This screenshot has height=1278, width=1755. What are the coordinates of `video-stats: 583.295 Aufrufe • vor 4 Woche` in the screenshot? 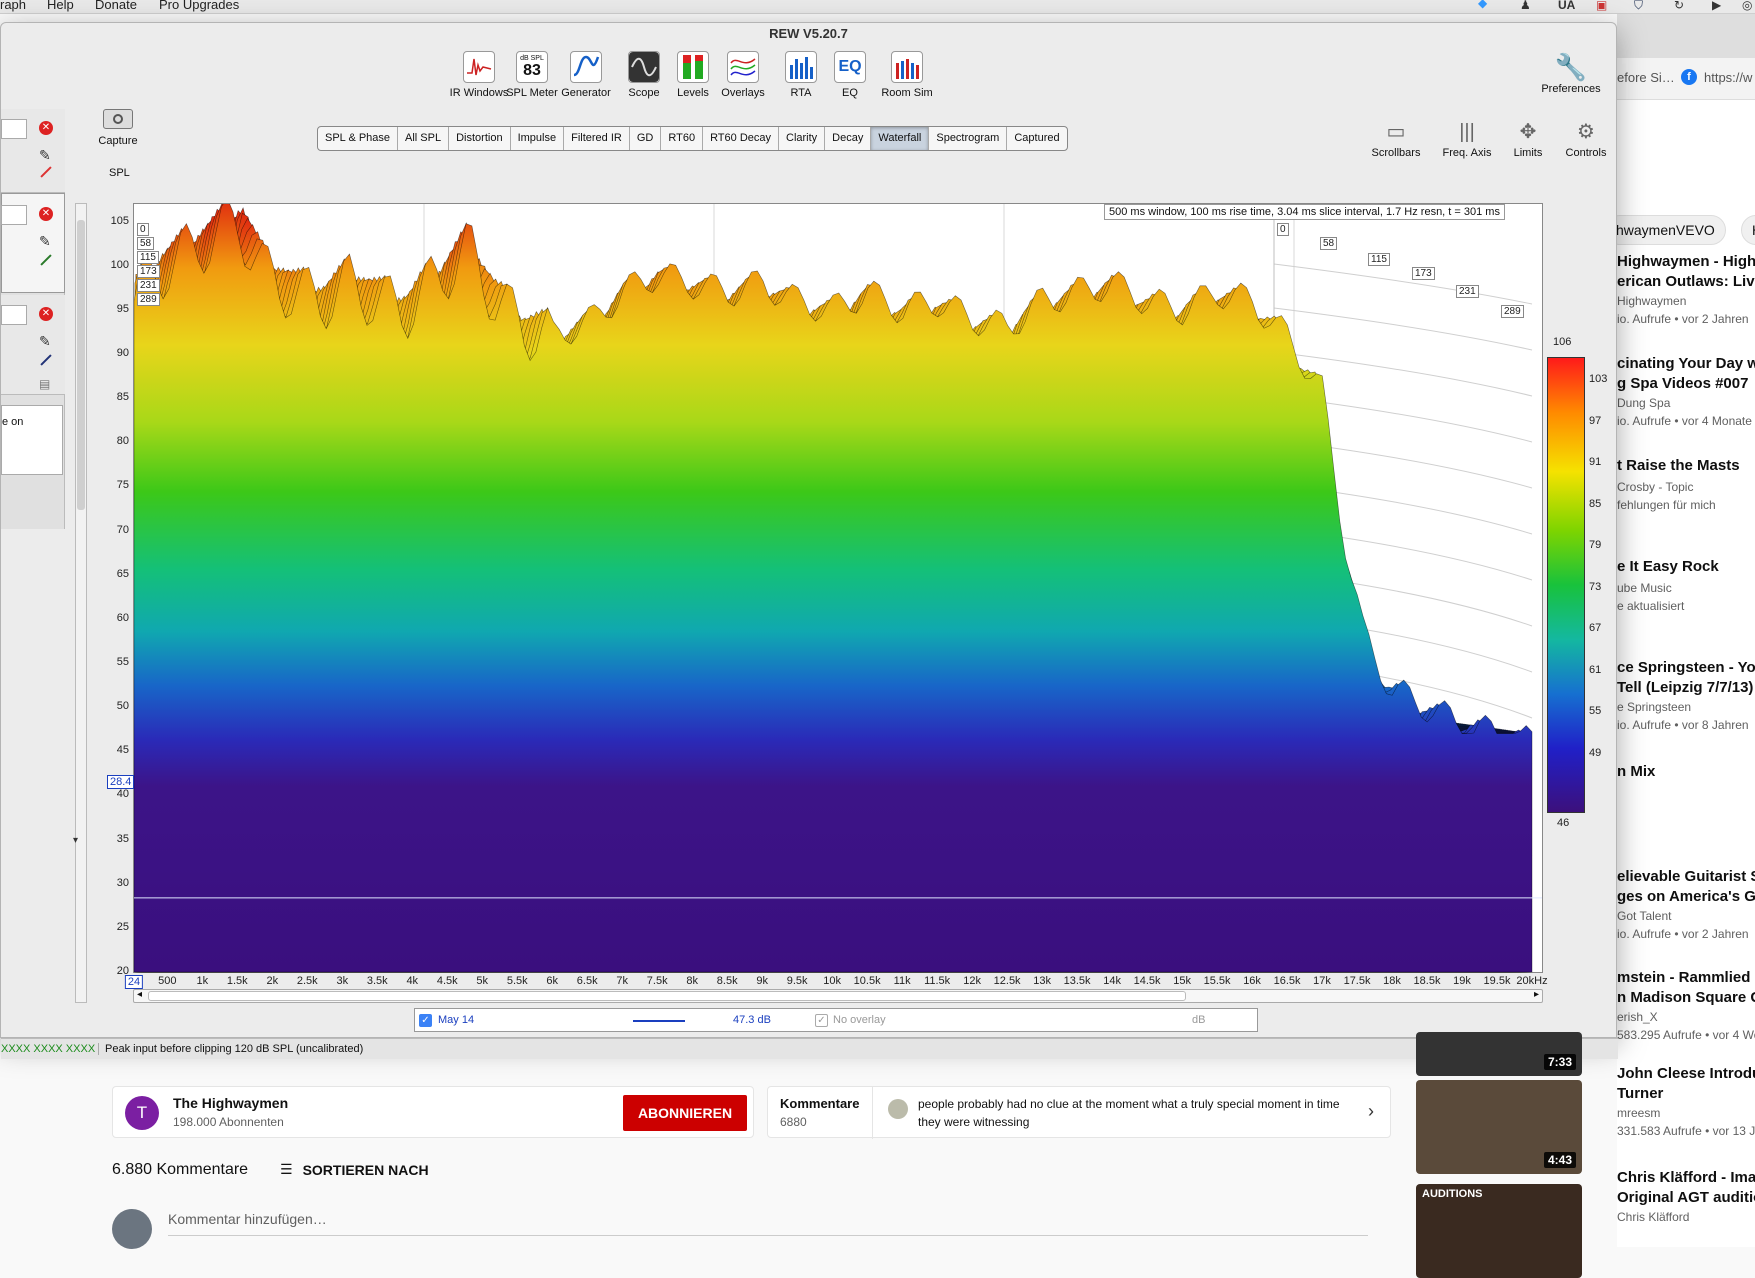 It's located at (1686, 1035).